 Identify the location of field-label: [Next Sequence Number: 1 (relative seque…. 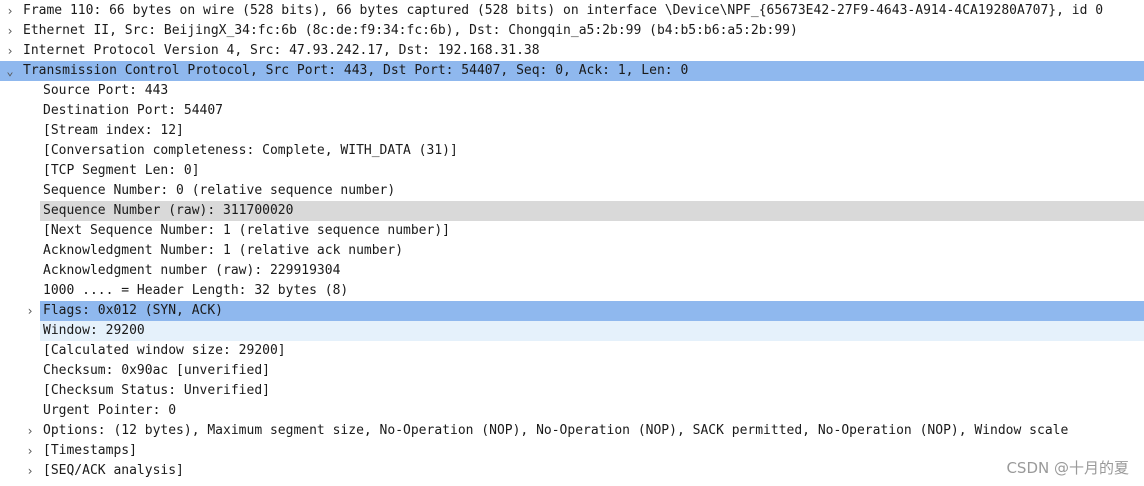
(246, 230).